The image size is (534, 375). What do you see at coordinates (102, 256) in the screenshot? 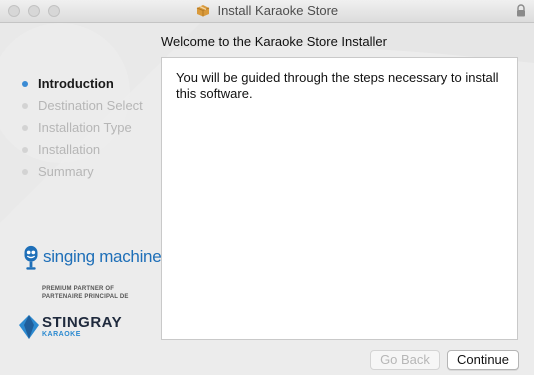
I see `singing-machine-name: singing machine` at bounding box center [102, 256].